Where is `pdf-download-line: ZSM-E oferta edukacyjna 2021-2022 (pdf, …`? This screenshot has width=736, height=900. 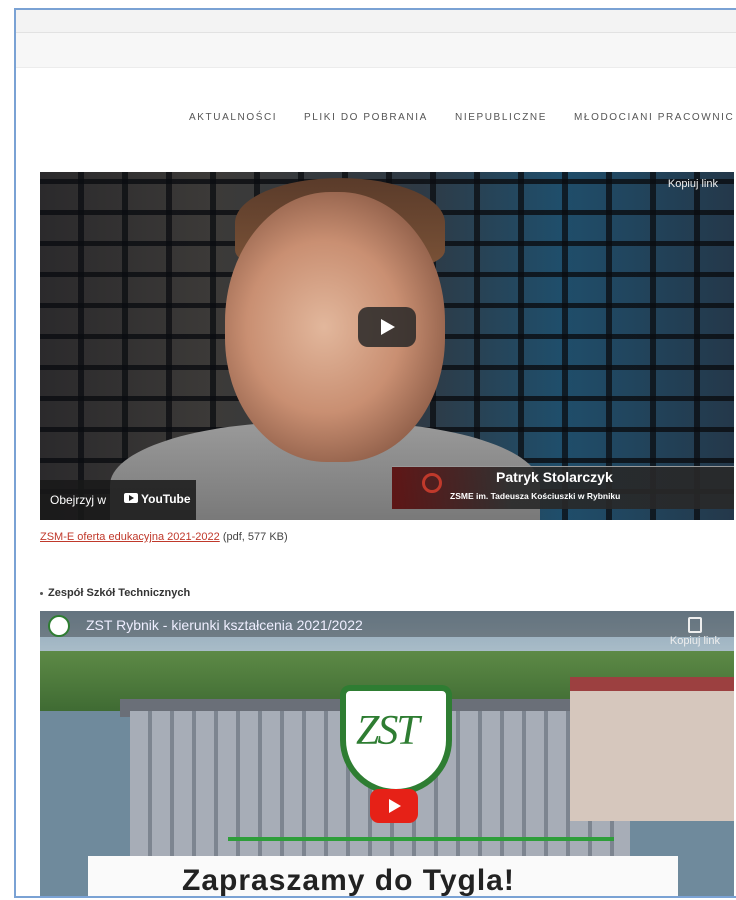
pdf-download-line: ZSM-E oferta edukacyjna 2021-2022 (pdf, … is located at coordinates (164, 537).